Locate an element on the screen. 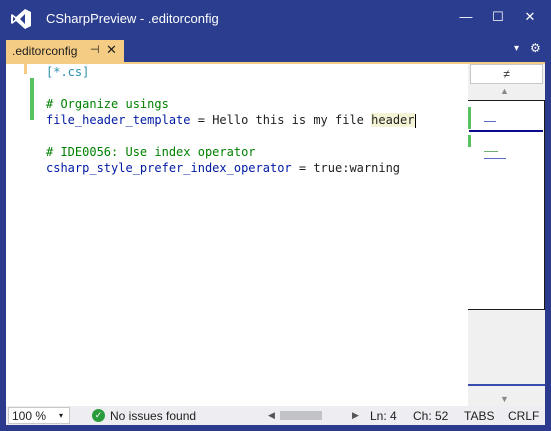 This screenshot has height=431, width=551. map-caret-line is located at coordinates (506, 131).